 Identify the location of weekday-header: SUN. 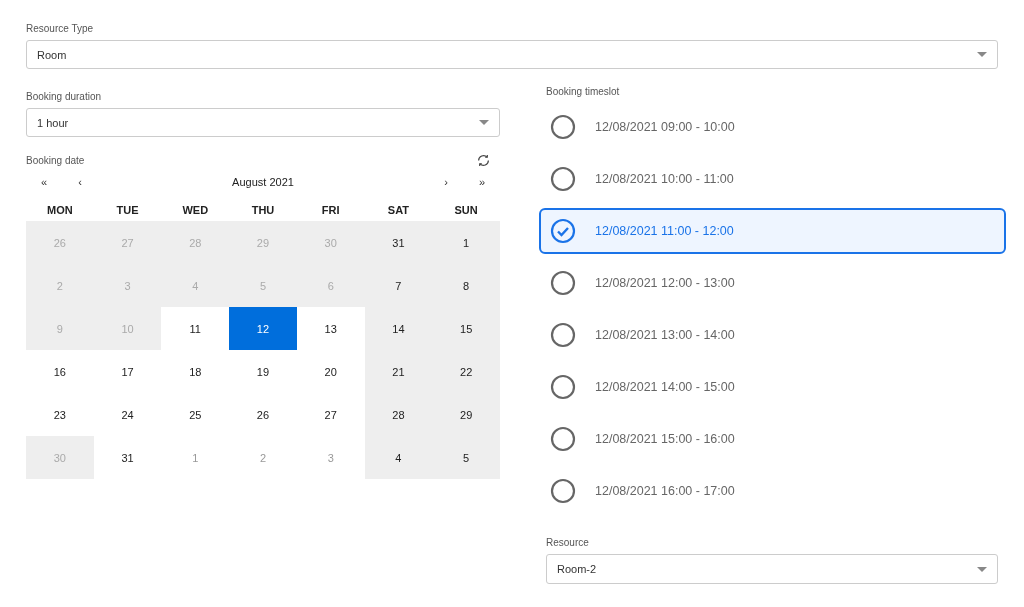
(466, 210).